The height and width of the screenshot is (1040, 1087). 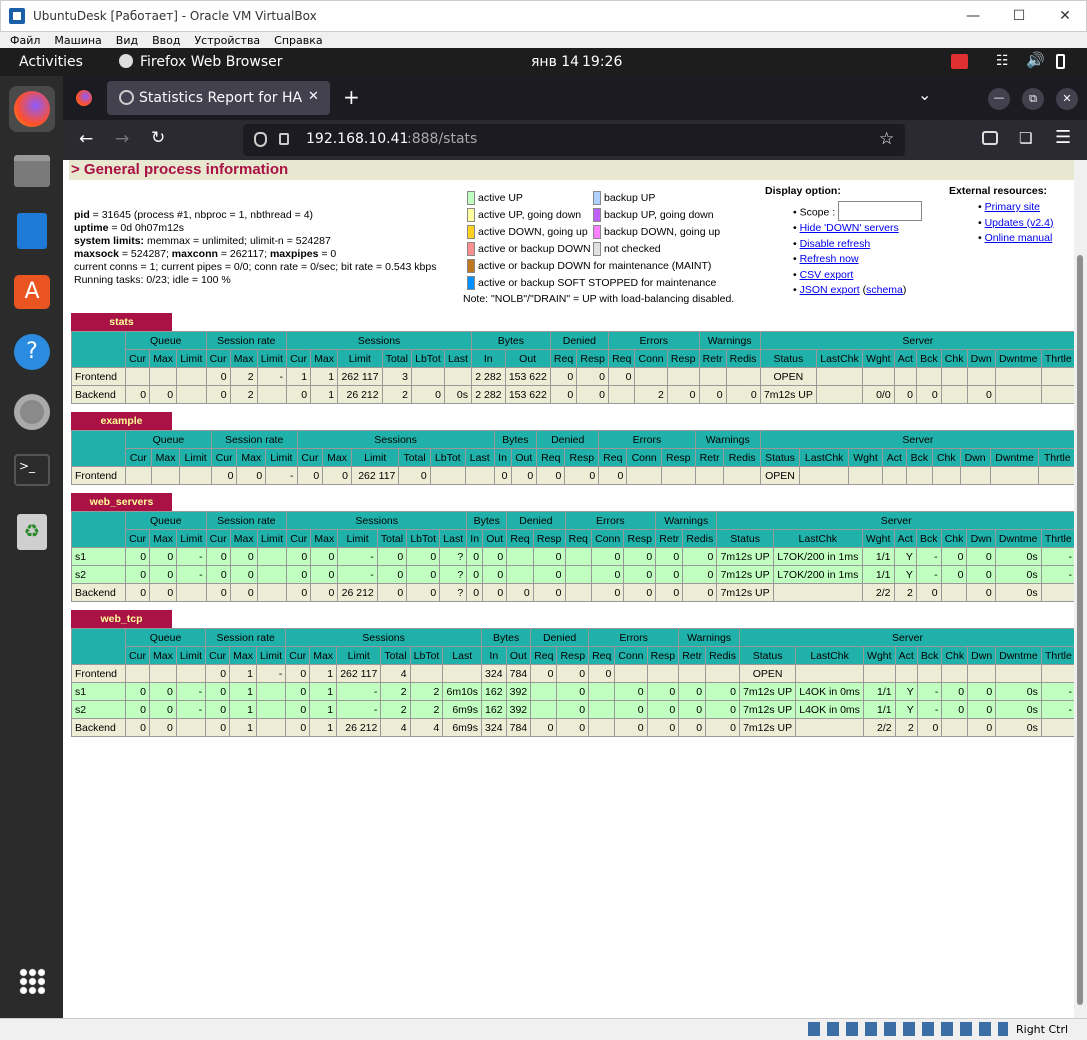 What do you see at coordinates (884, 290) in the screenshot?
I see `schema-link: schema` at bounding box center [884, 290].